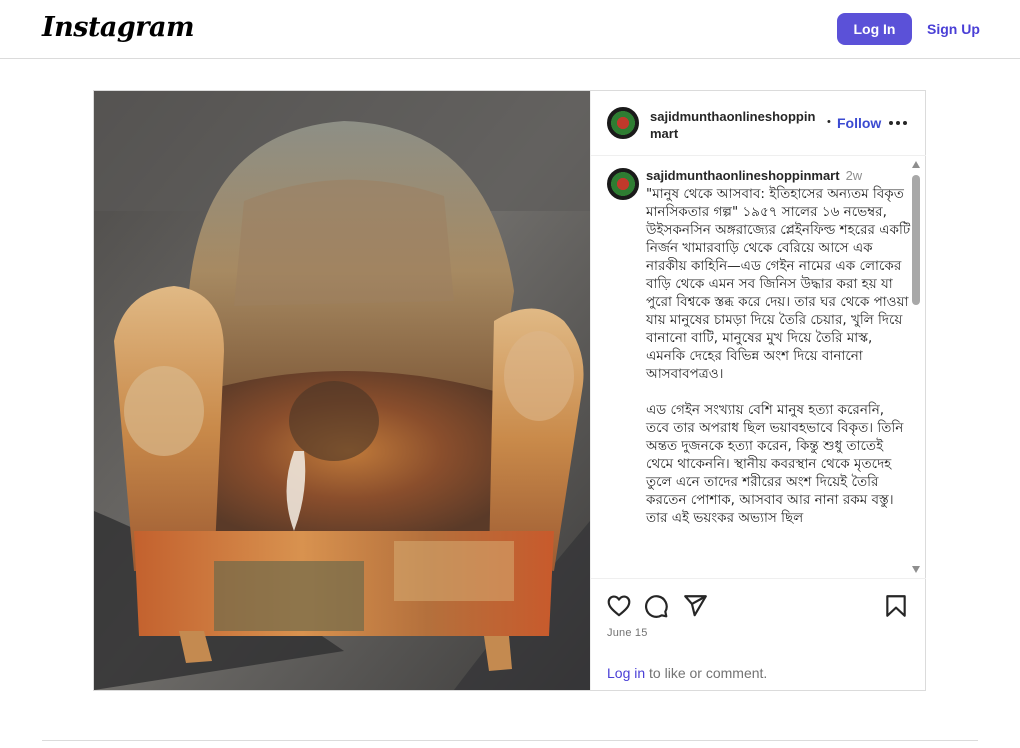 This screenshot has height=748, width=1020. I want to click on top-bar: Instagram Log In Sign Up, so click(510, 29).